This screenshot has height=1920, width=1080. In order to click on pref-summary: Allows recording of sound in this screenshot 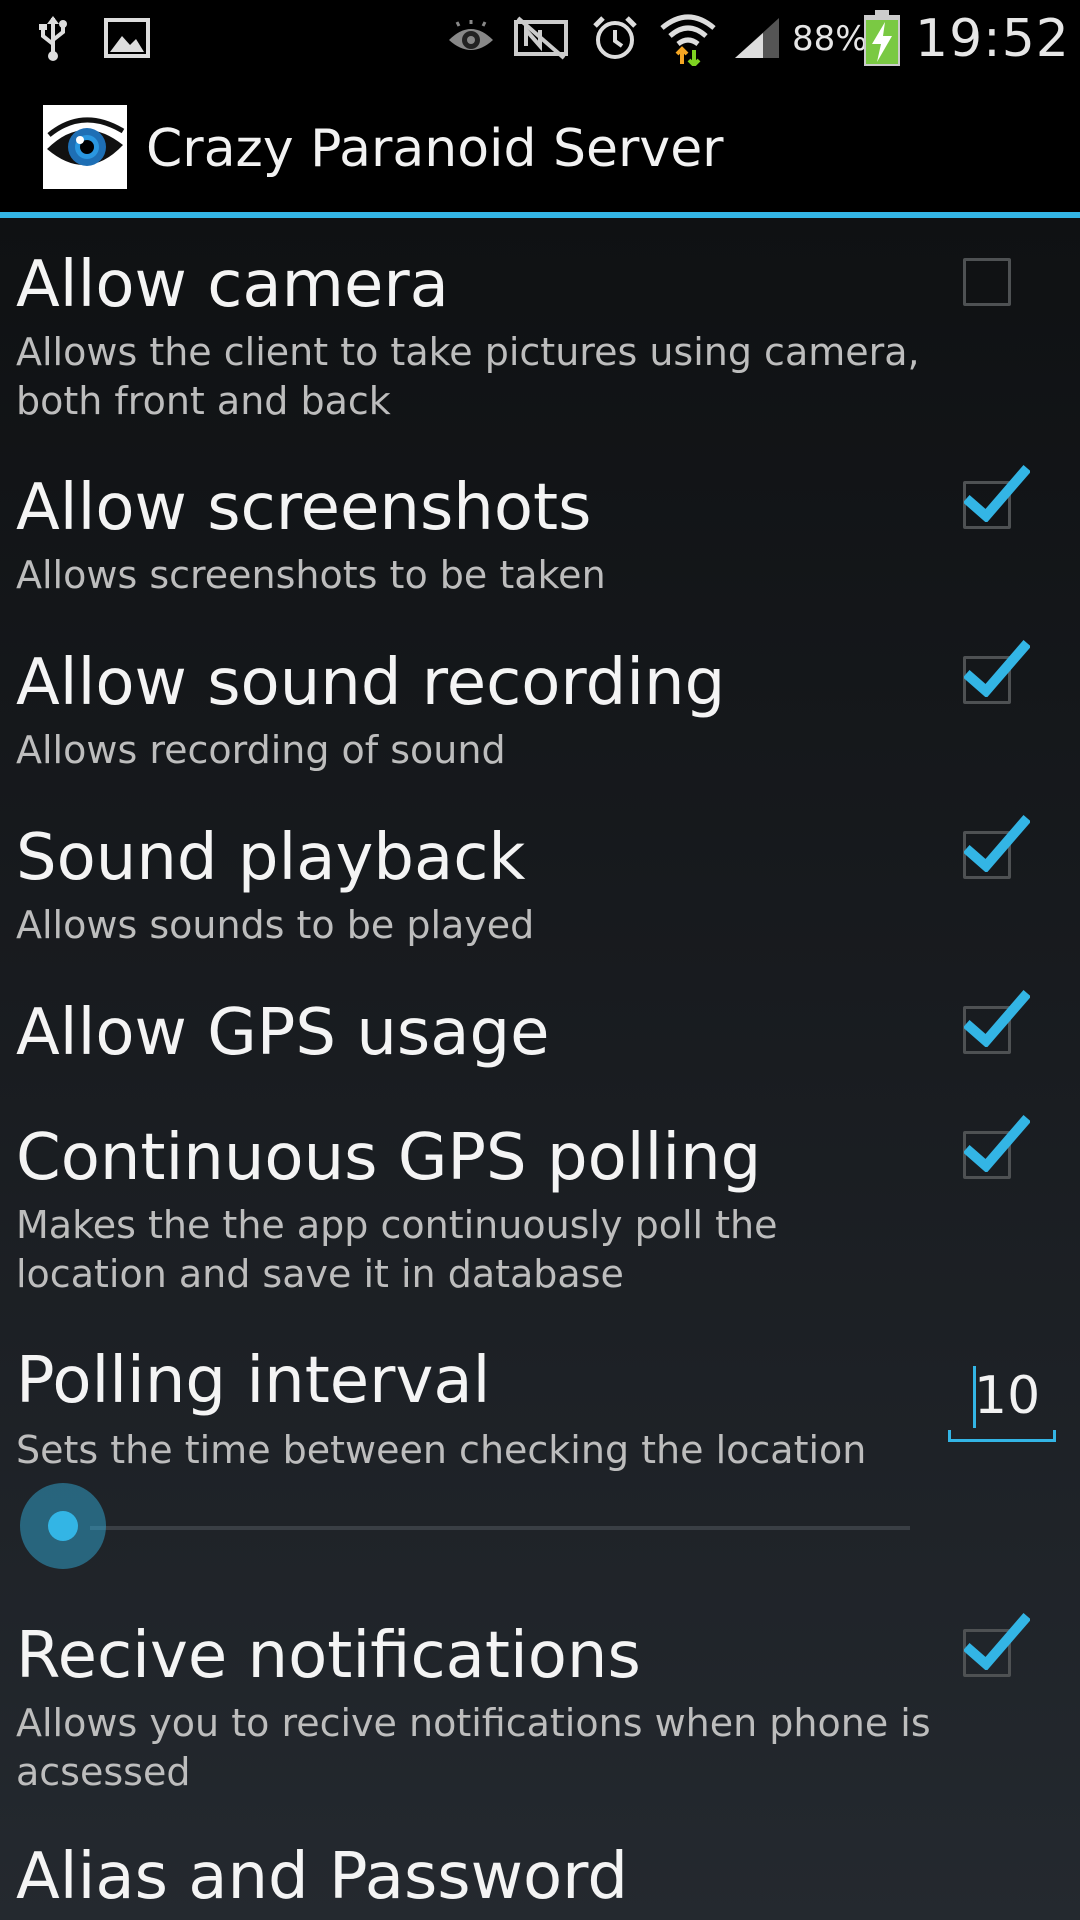, I will do `click(261, 750)`.